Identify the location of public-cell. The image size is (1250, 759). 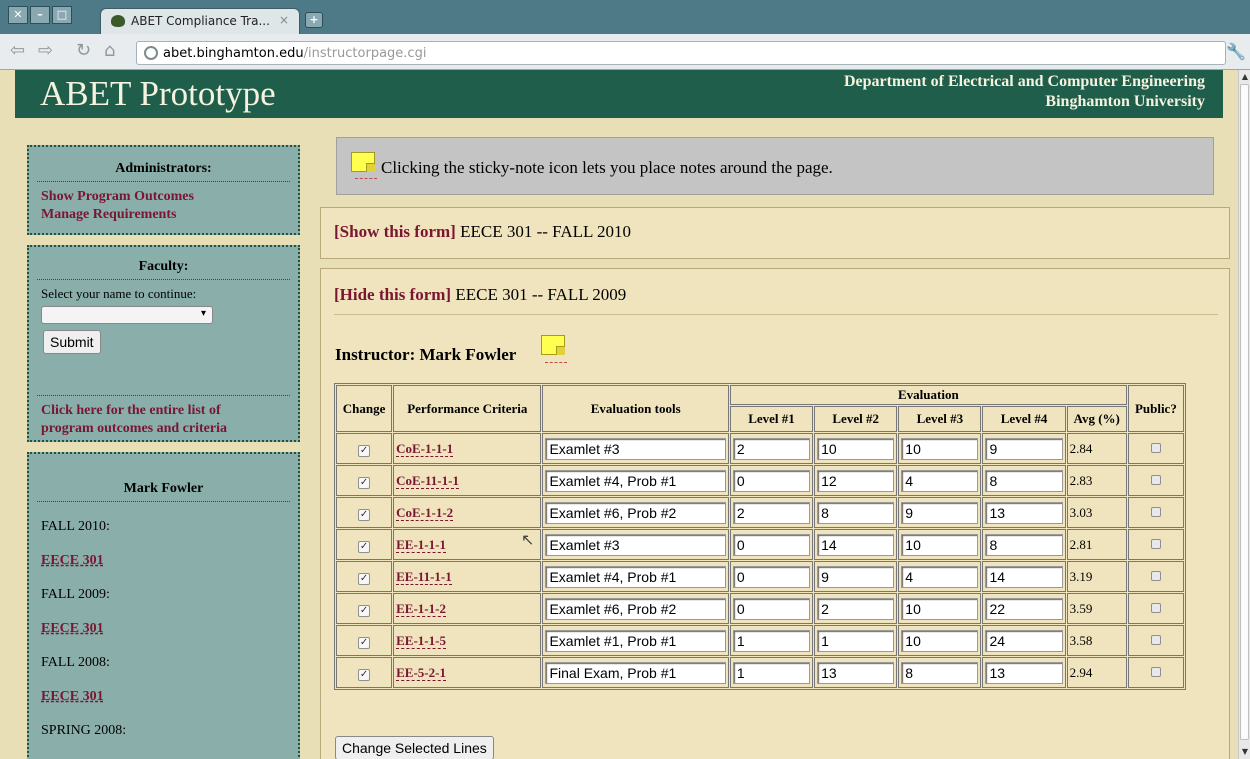
(1155, 544).